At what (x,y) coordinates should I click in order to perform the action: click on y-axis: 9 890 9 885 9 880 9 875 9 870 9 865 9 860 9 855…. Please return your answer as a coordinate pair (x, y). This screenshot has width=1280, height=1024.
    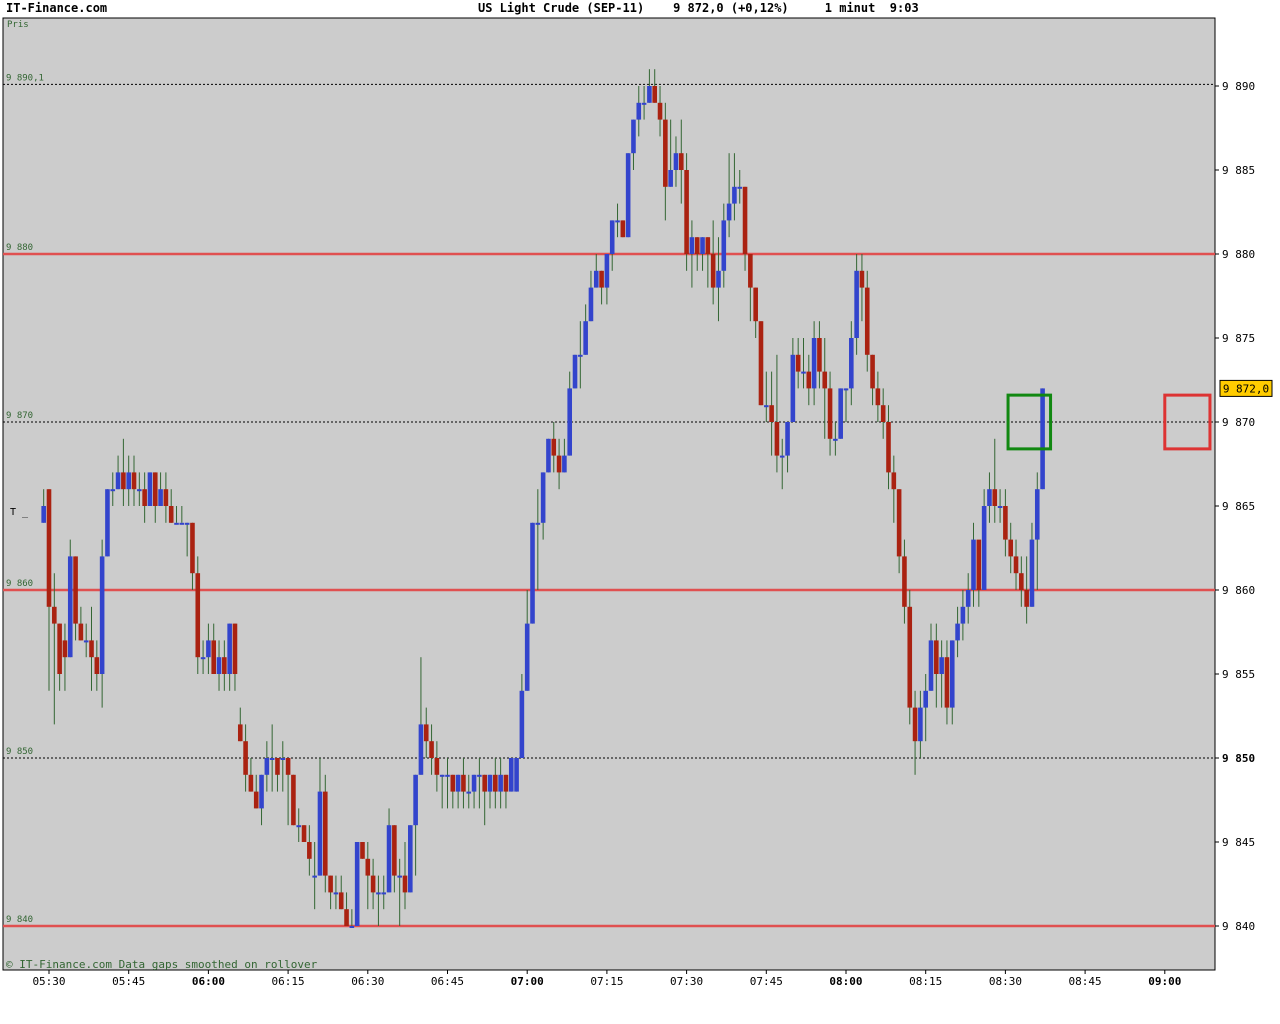
    Looking at the image, I should click on (1235, 506).